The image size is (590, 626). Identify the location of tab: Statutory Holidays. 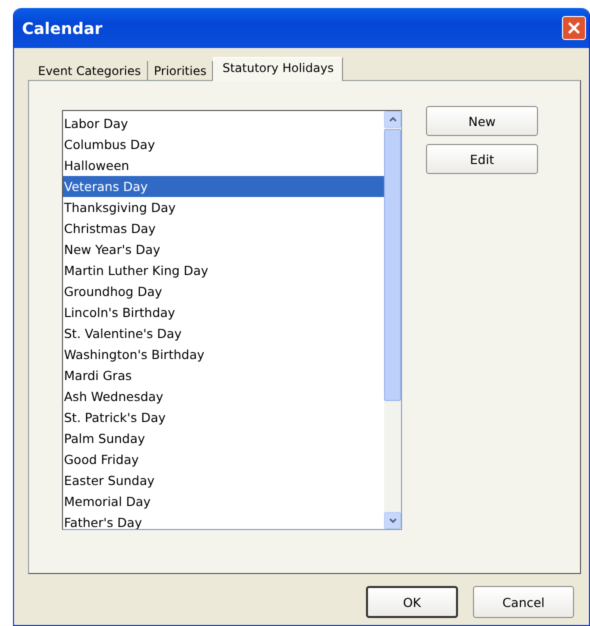
(278, 69).